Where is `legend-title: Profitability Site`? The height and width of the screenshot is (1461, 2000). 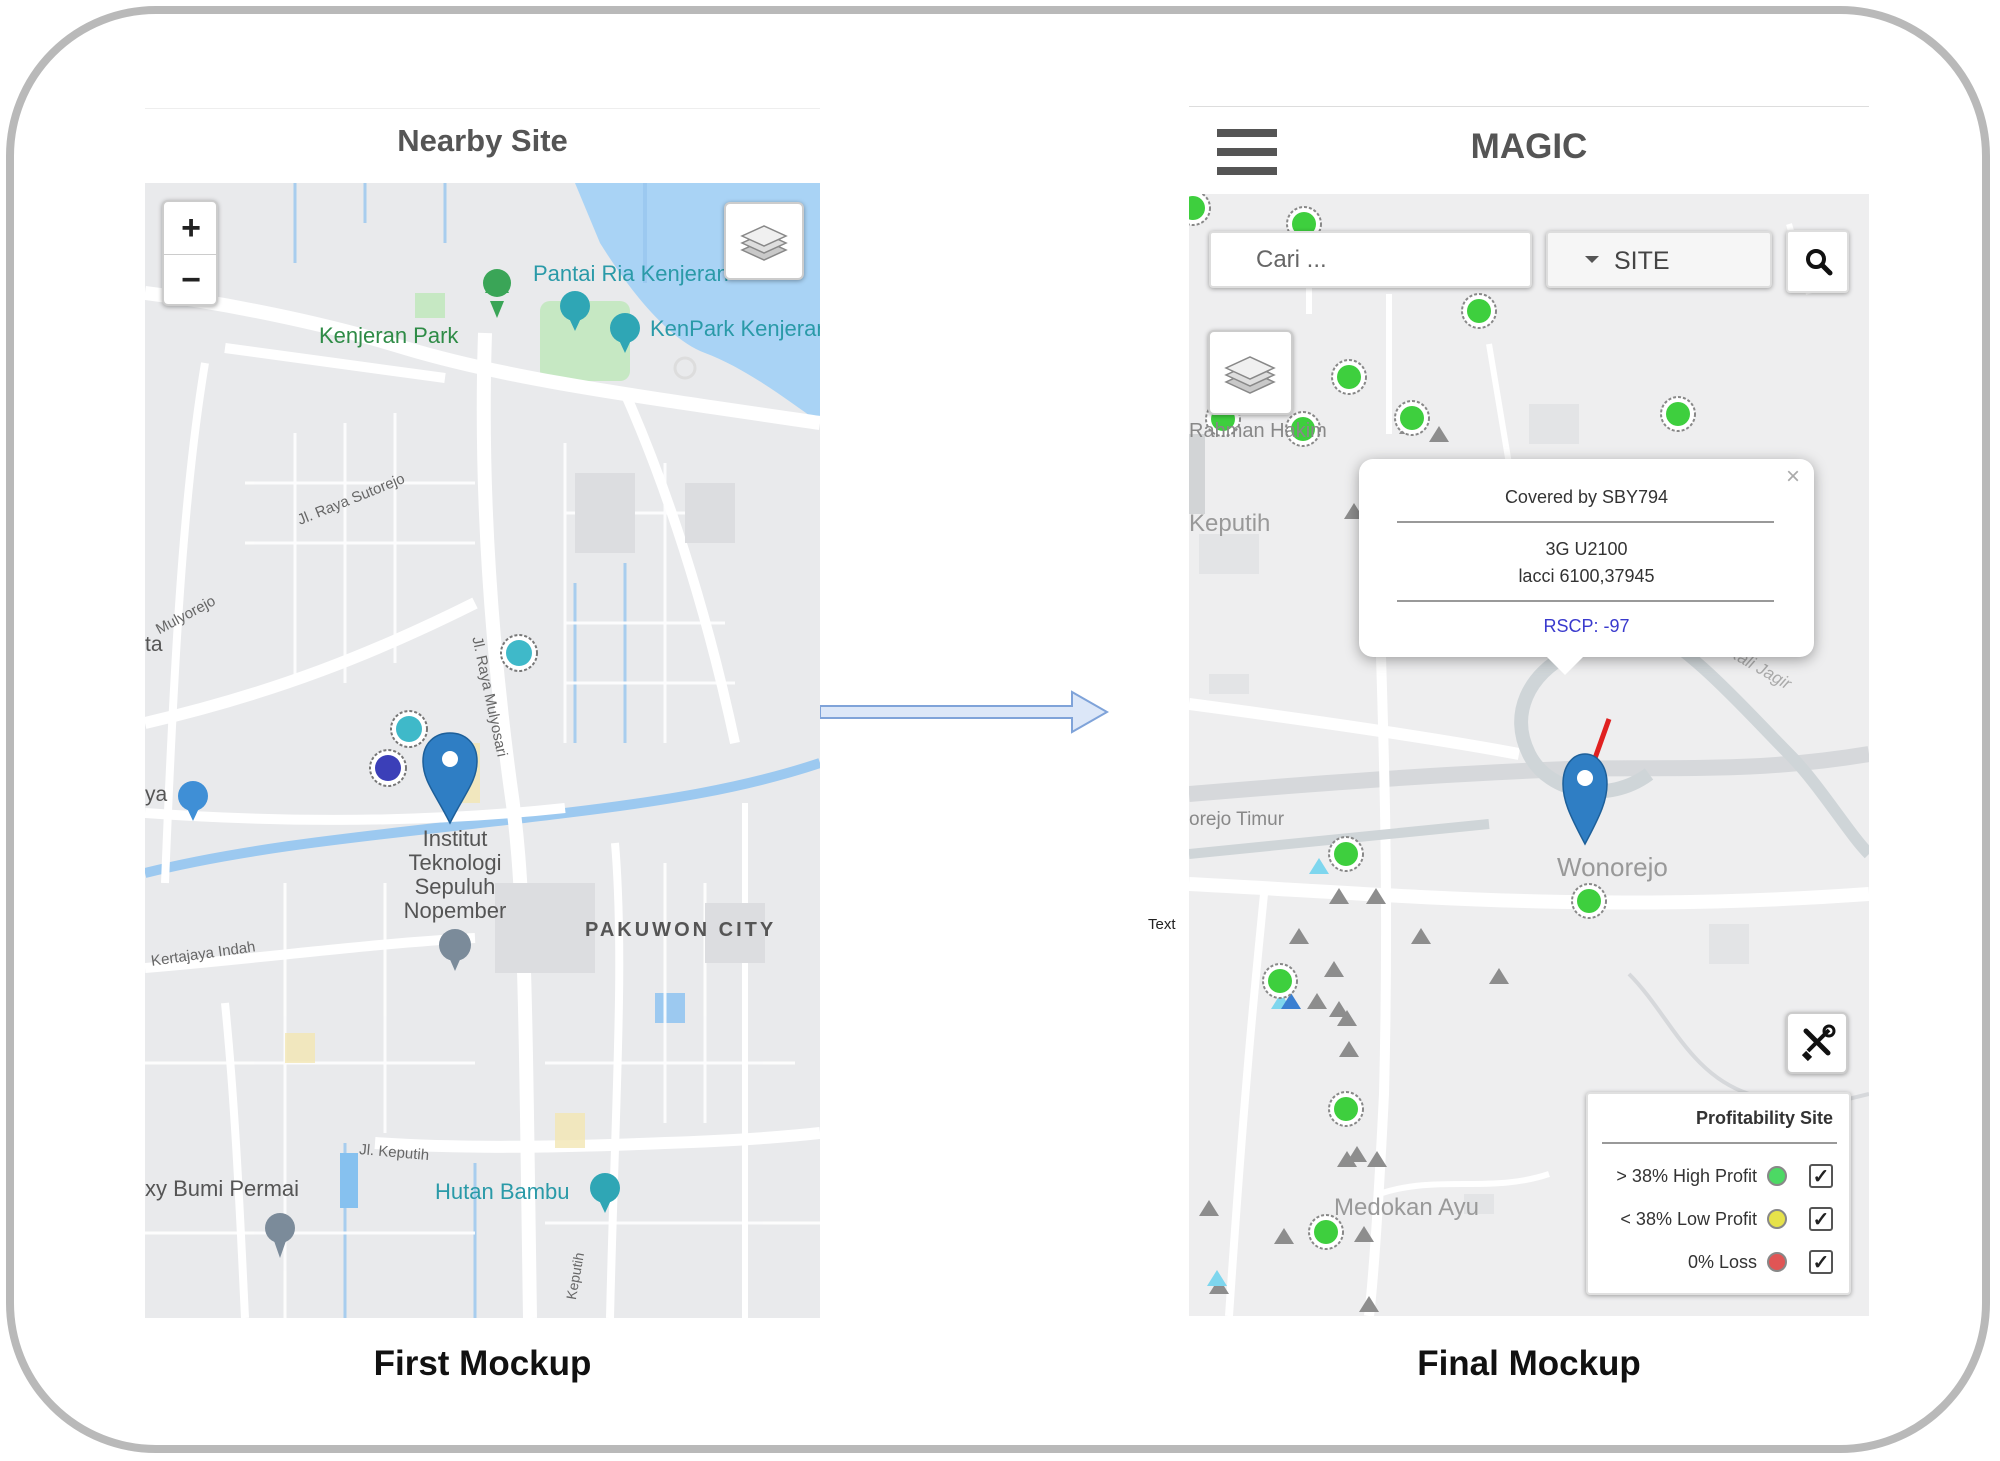
legend-title: Profitability Site is located at coordinates (1764, 1118).